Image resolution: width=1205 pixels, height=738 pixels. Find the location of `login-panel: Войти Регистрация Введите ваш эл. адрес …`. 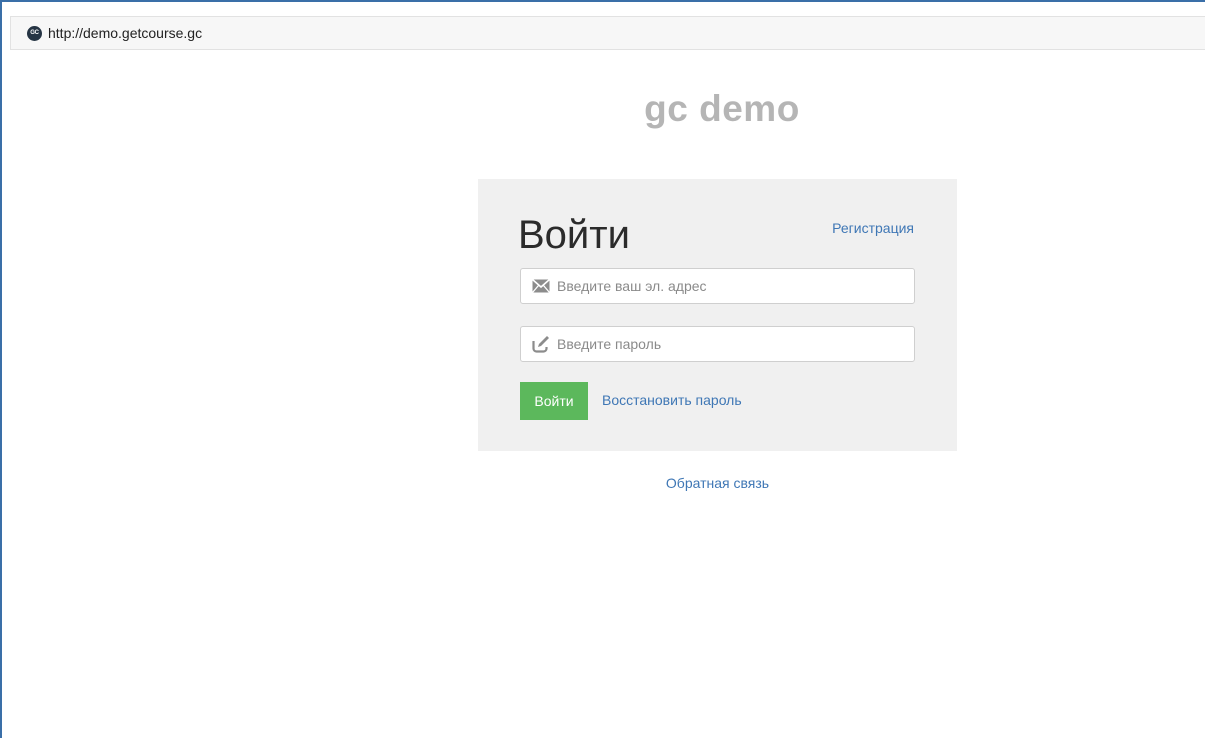

login-panel: Войти Регистрация Введите ваш эл. адрес … is located at coordinates (717, 315).